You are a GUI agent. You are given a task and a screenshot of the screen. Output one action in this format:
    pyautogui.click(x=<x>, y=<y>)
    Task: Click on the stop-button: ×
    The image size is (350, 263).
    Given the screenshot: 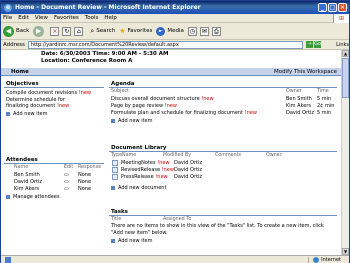 What is the action you would take?
    pyautogui.click(x=55, y=31)
    